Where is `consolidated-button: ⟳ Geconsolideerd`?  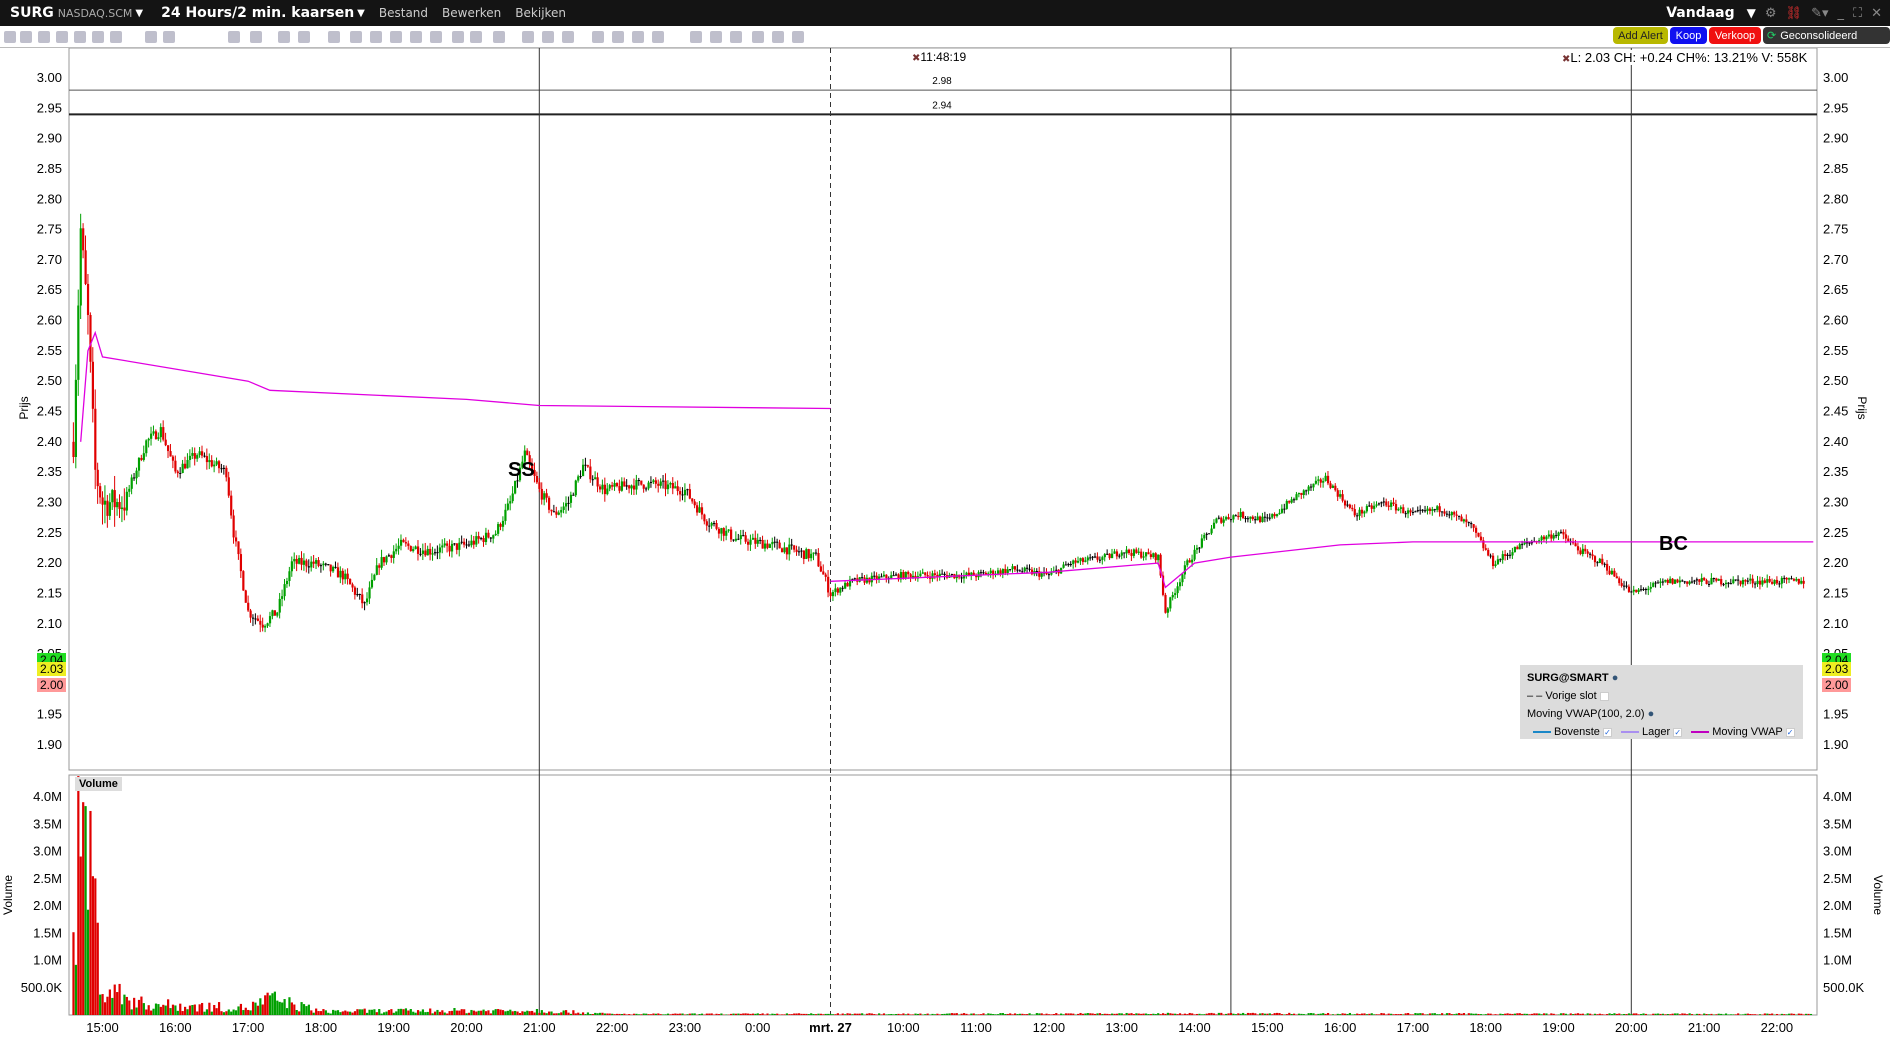 consolidated-button: ⟳ Geconsolideerd is located at coordinates (1826, 35).